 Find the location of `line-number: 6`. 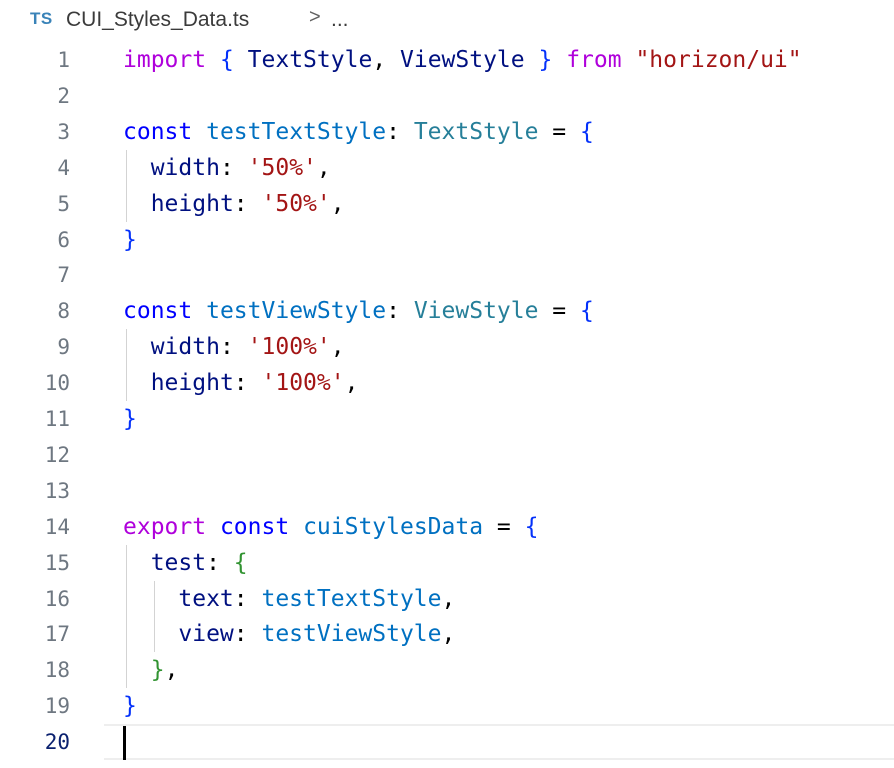

line-number: 6 is located at coordinates (63, 239).